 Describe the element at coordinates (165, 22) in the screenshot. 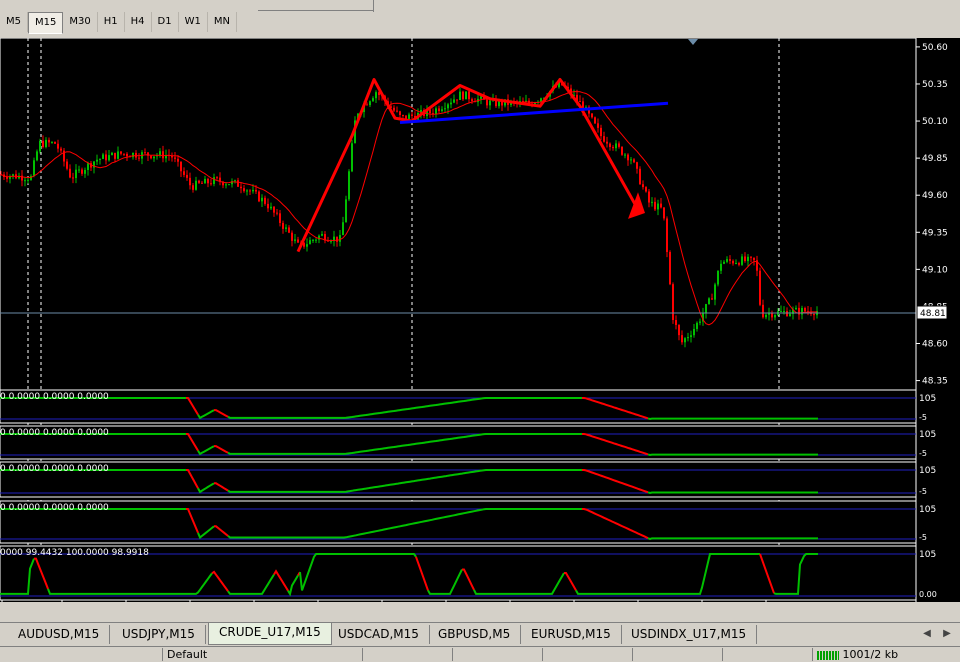

I see `timeframe-d1: D1` at that location.